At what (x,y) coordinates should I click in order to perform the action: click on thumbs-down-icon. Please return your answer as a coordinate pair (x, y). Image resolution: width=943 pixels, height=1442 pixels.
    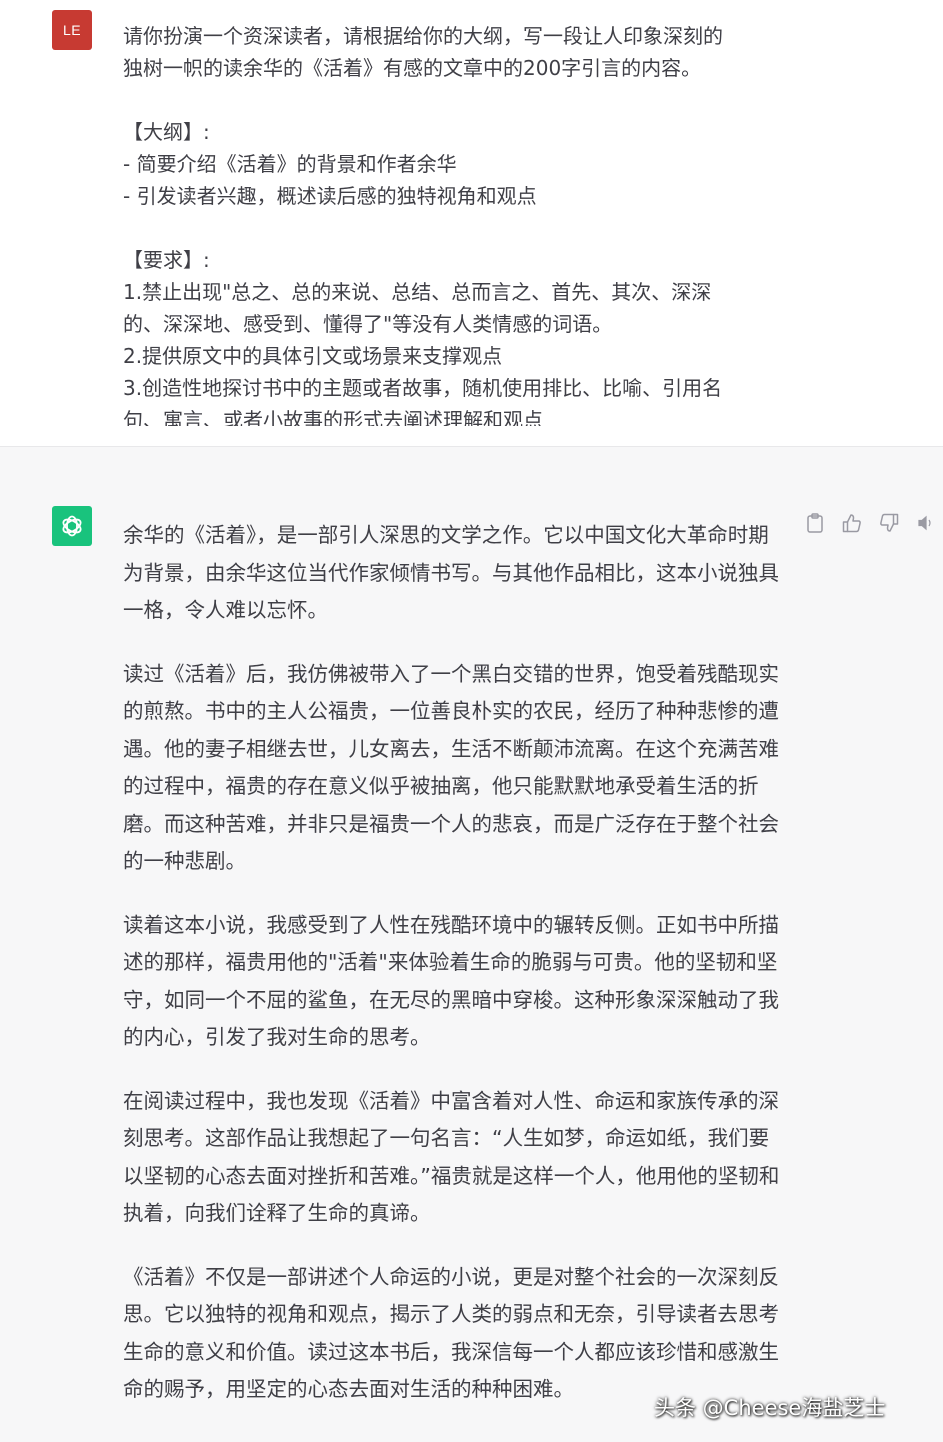
    Looking at the image, I should click on (888, 523).